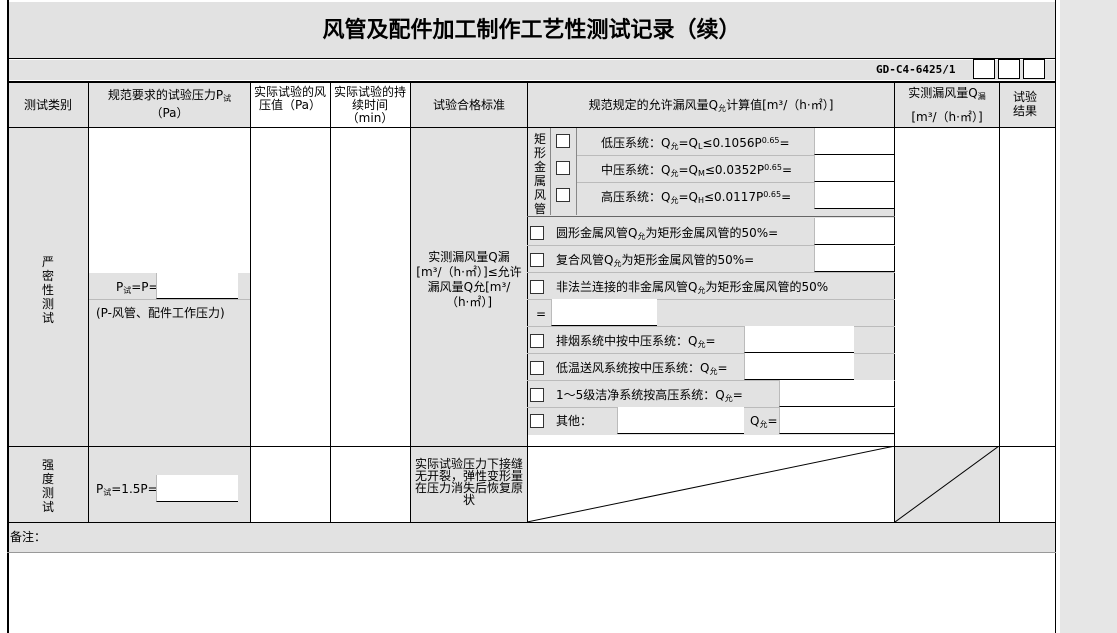 This screenshot has height=633, width=1117. Describe the element at coordinates (695, 143) in the screenshot. I see `low-pressure-formula: 低压系统：Q允=QL≤0.1056P0.65=` at that location.